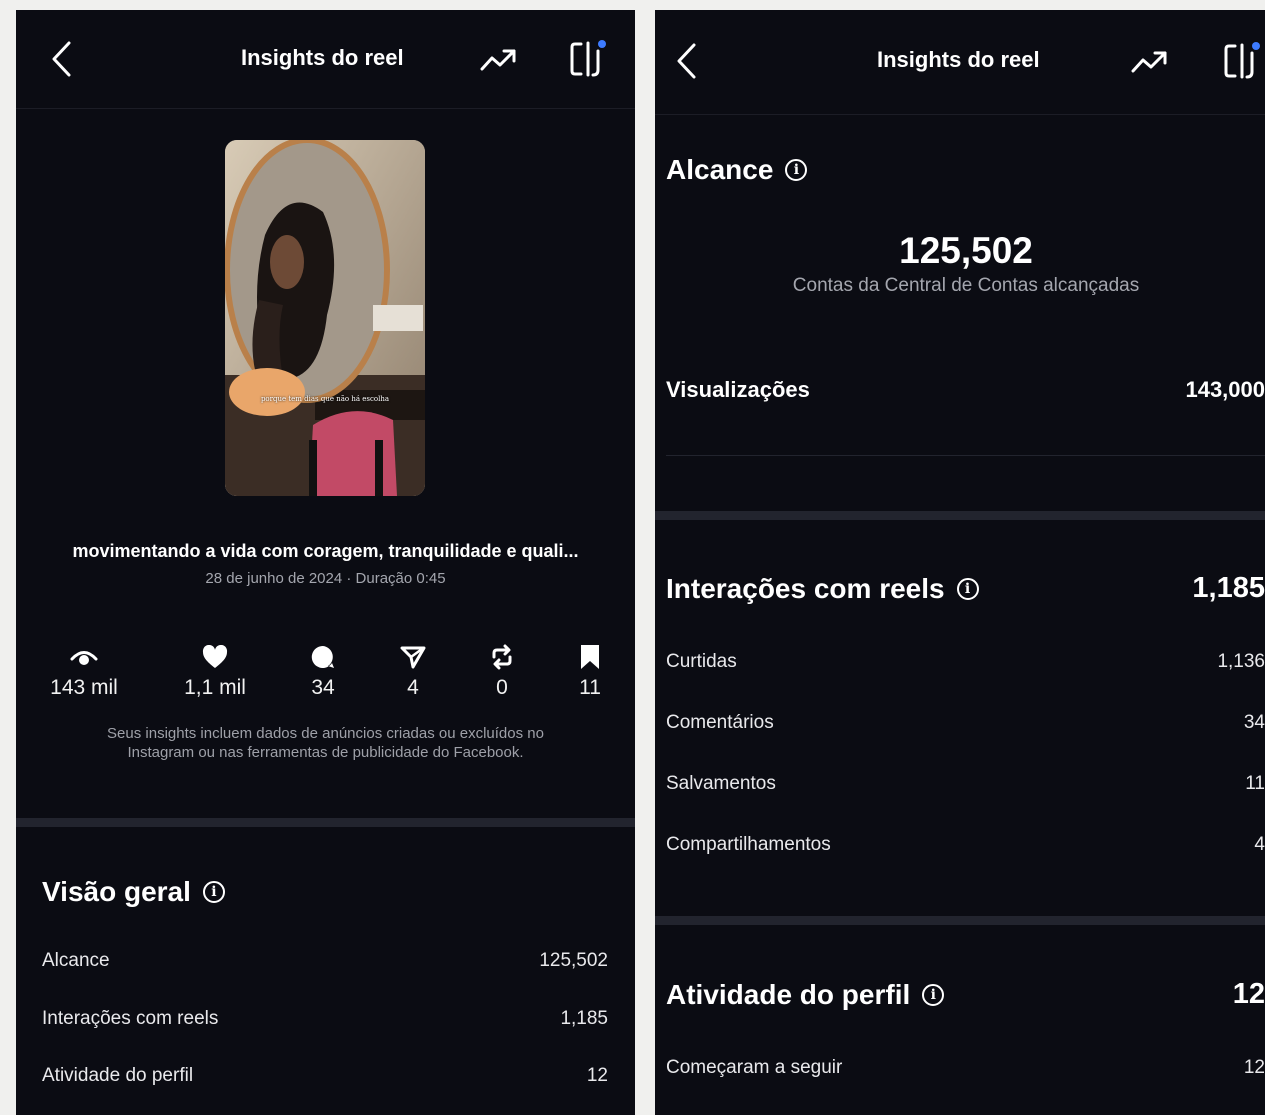  Describe the element at coordinates (721, 783) in the screenshot. I see `interaction-row-label: Salvamentos` at that location.